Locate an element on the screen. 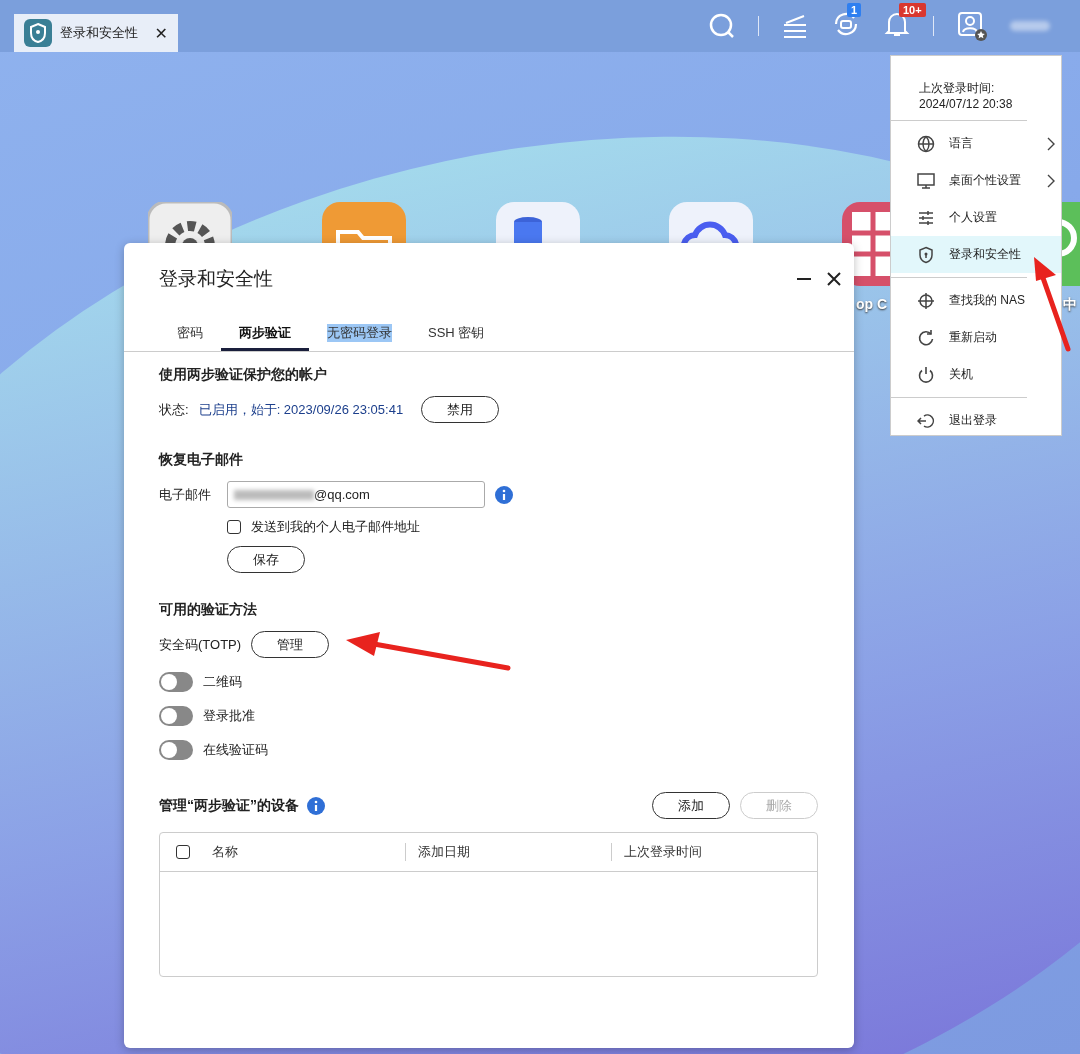 The width and height of the screenshot is (1080, 1054). toggle-label: 在线验证码 is located at coordinates (235, 750).